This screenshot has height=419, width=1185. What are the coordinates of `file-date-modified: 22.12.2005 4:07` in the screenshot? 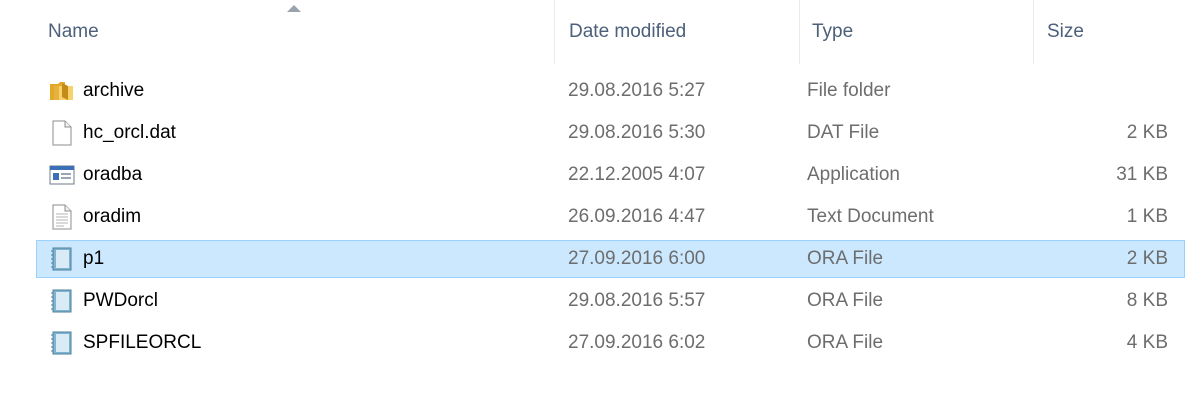 It's located at (637, 174).